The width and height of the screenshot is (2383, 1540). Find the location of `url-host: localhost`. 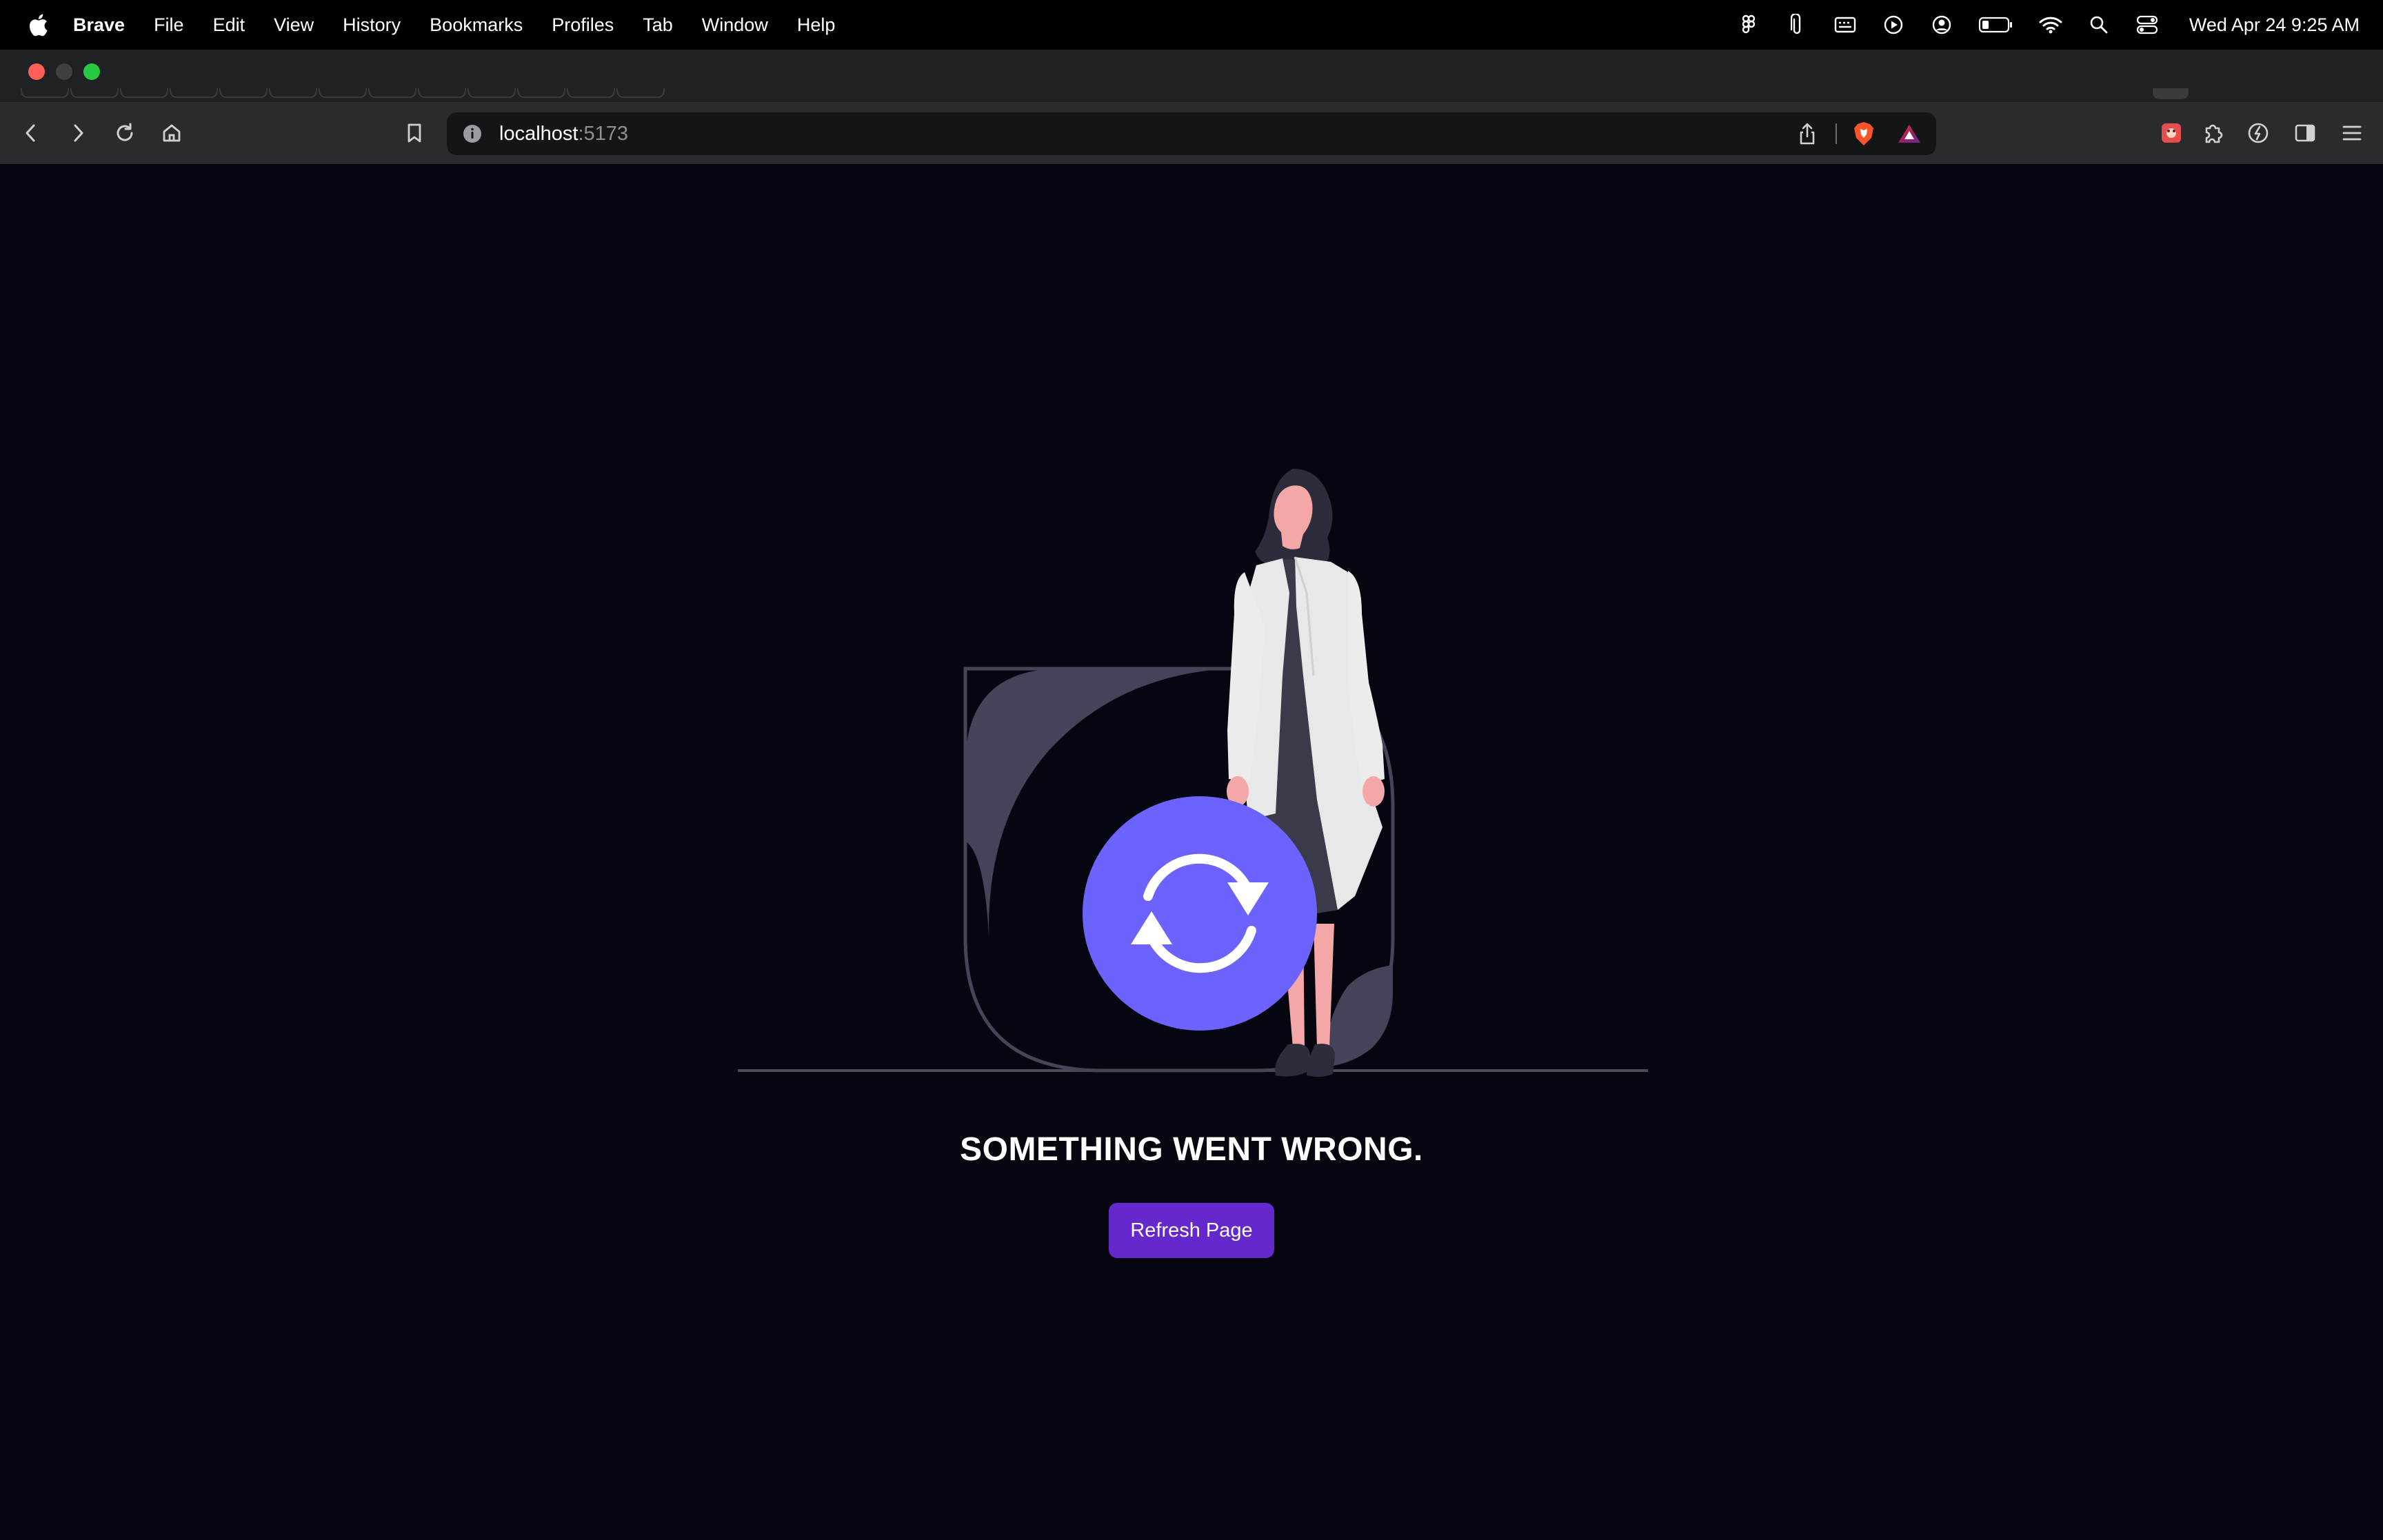

url-host: localhost is located at coordinates (539, 134).